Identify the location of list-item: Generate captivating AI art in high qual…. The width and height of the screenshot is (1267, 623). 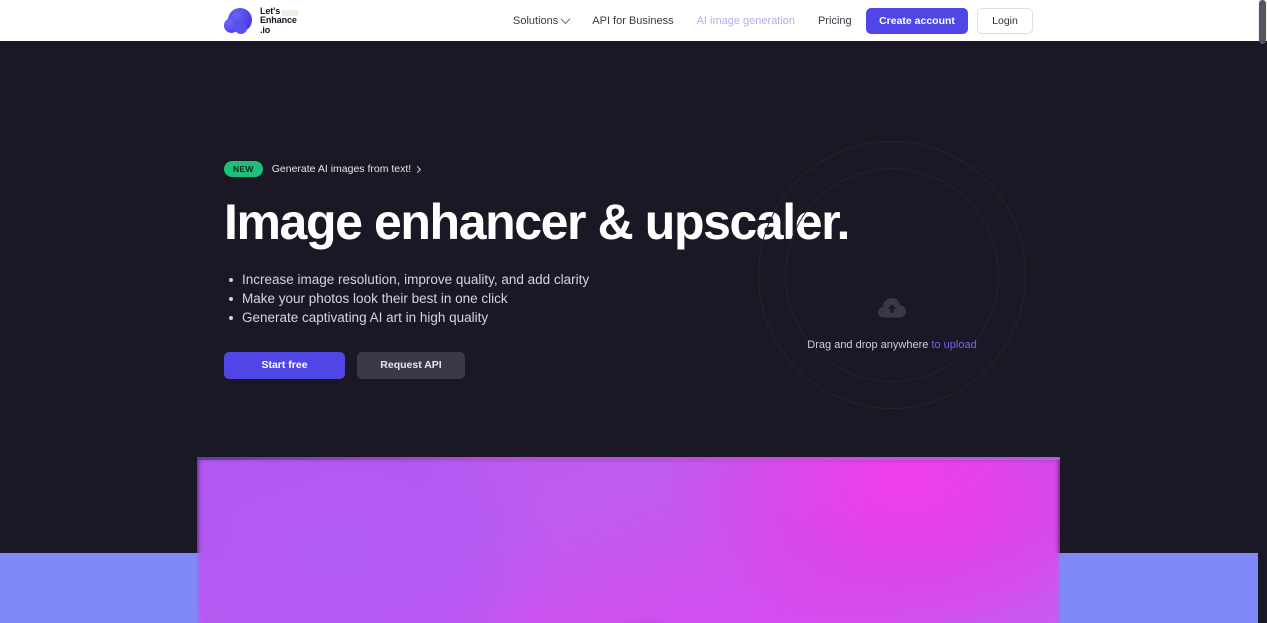
(484, 317).